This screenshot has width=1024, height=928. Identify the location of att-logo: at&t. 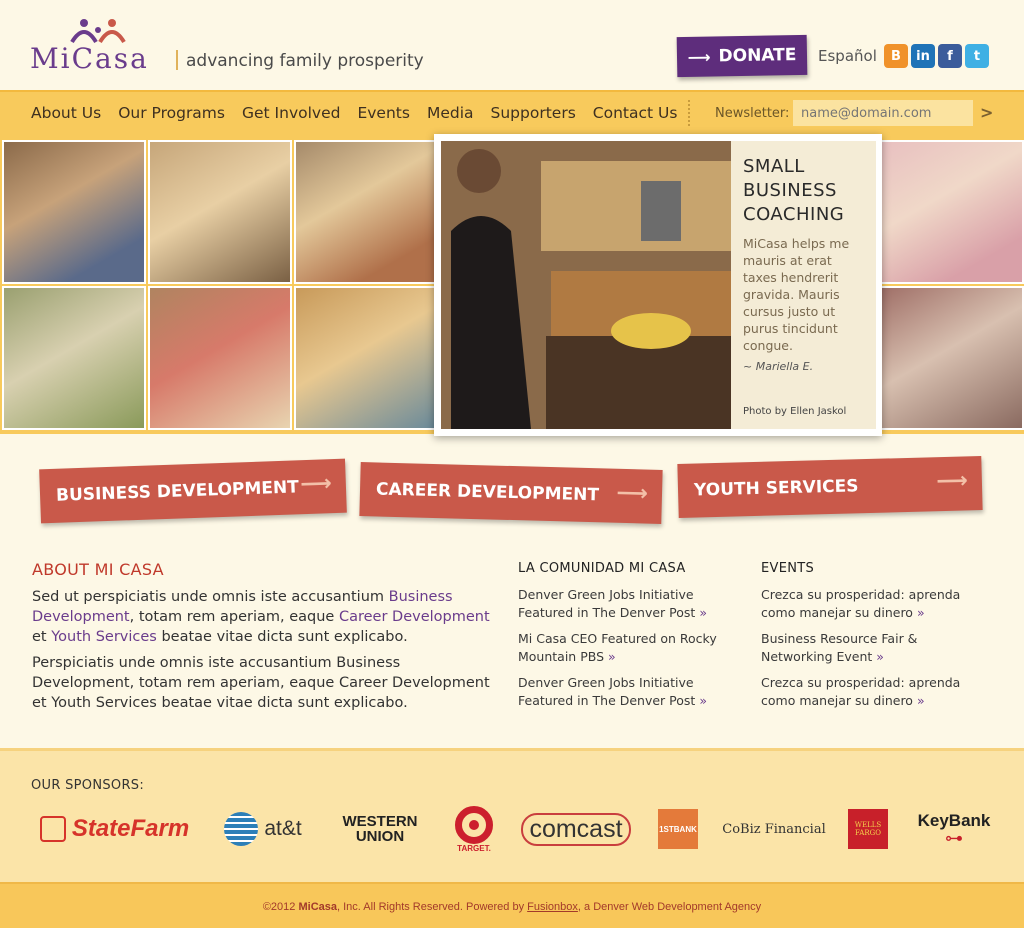
(263, 829).